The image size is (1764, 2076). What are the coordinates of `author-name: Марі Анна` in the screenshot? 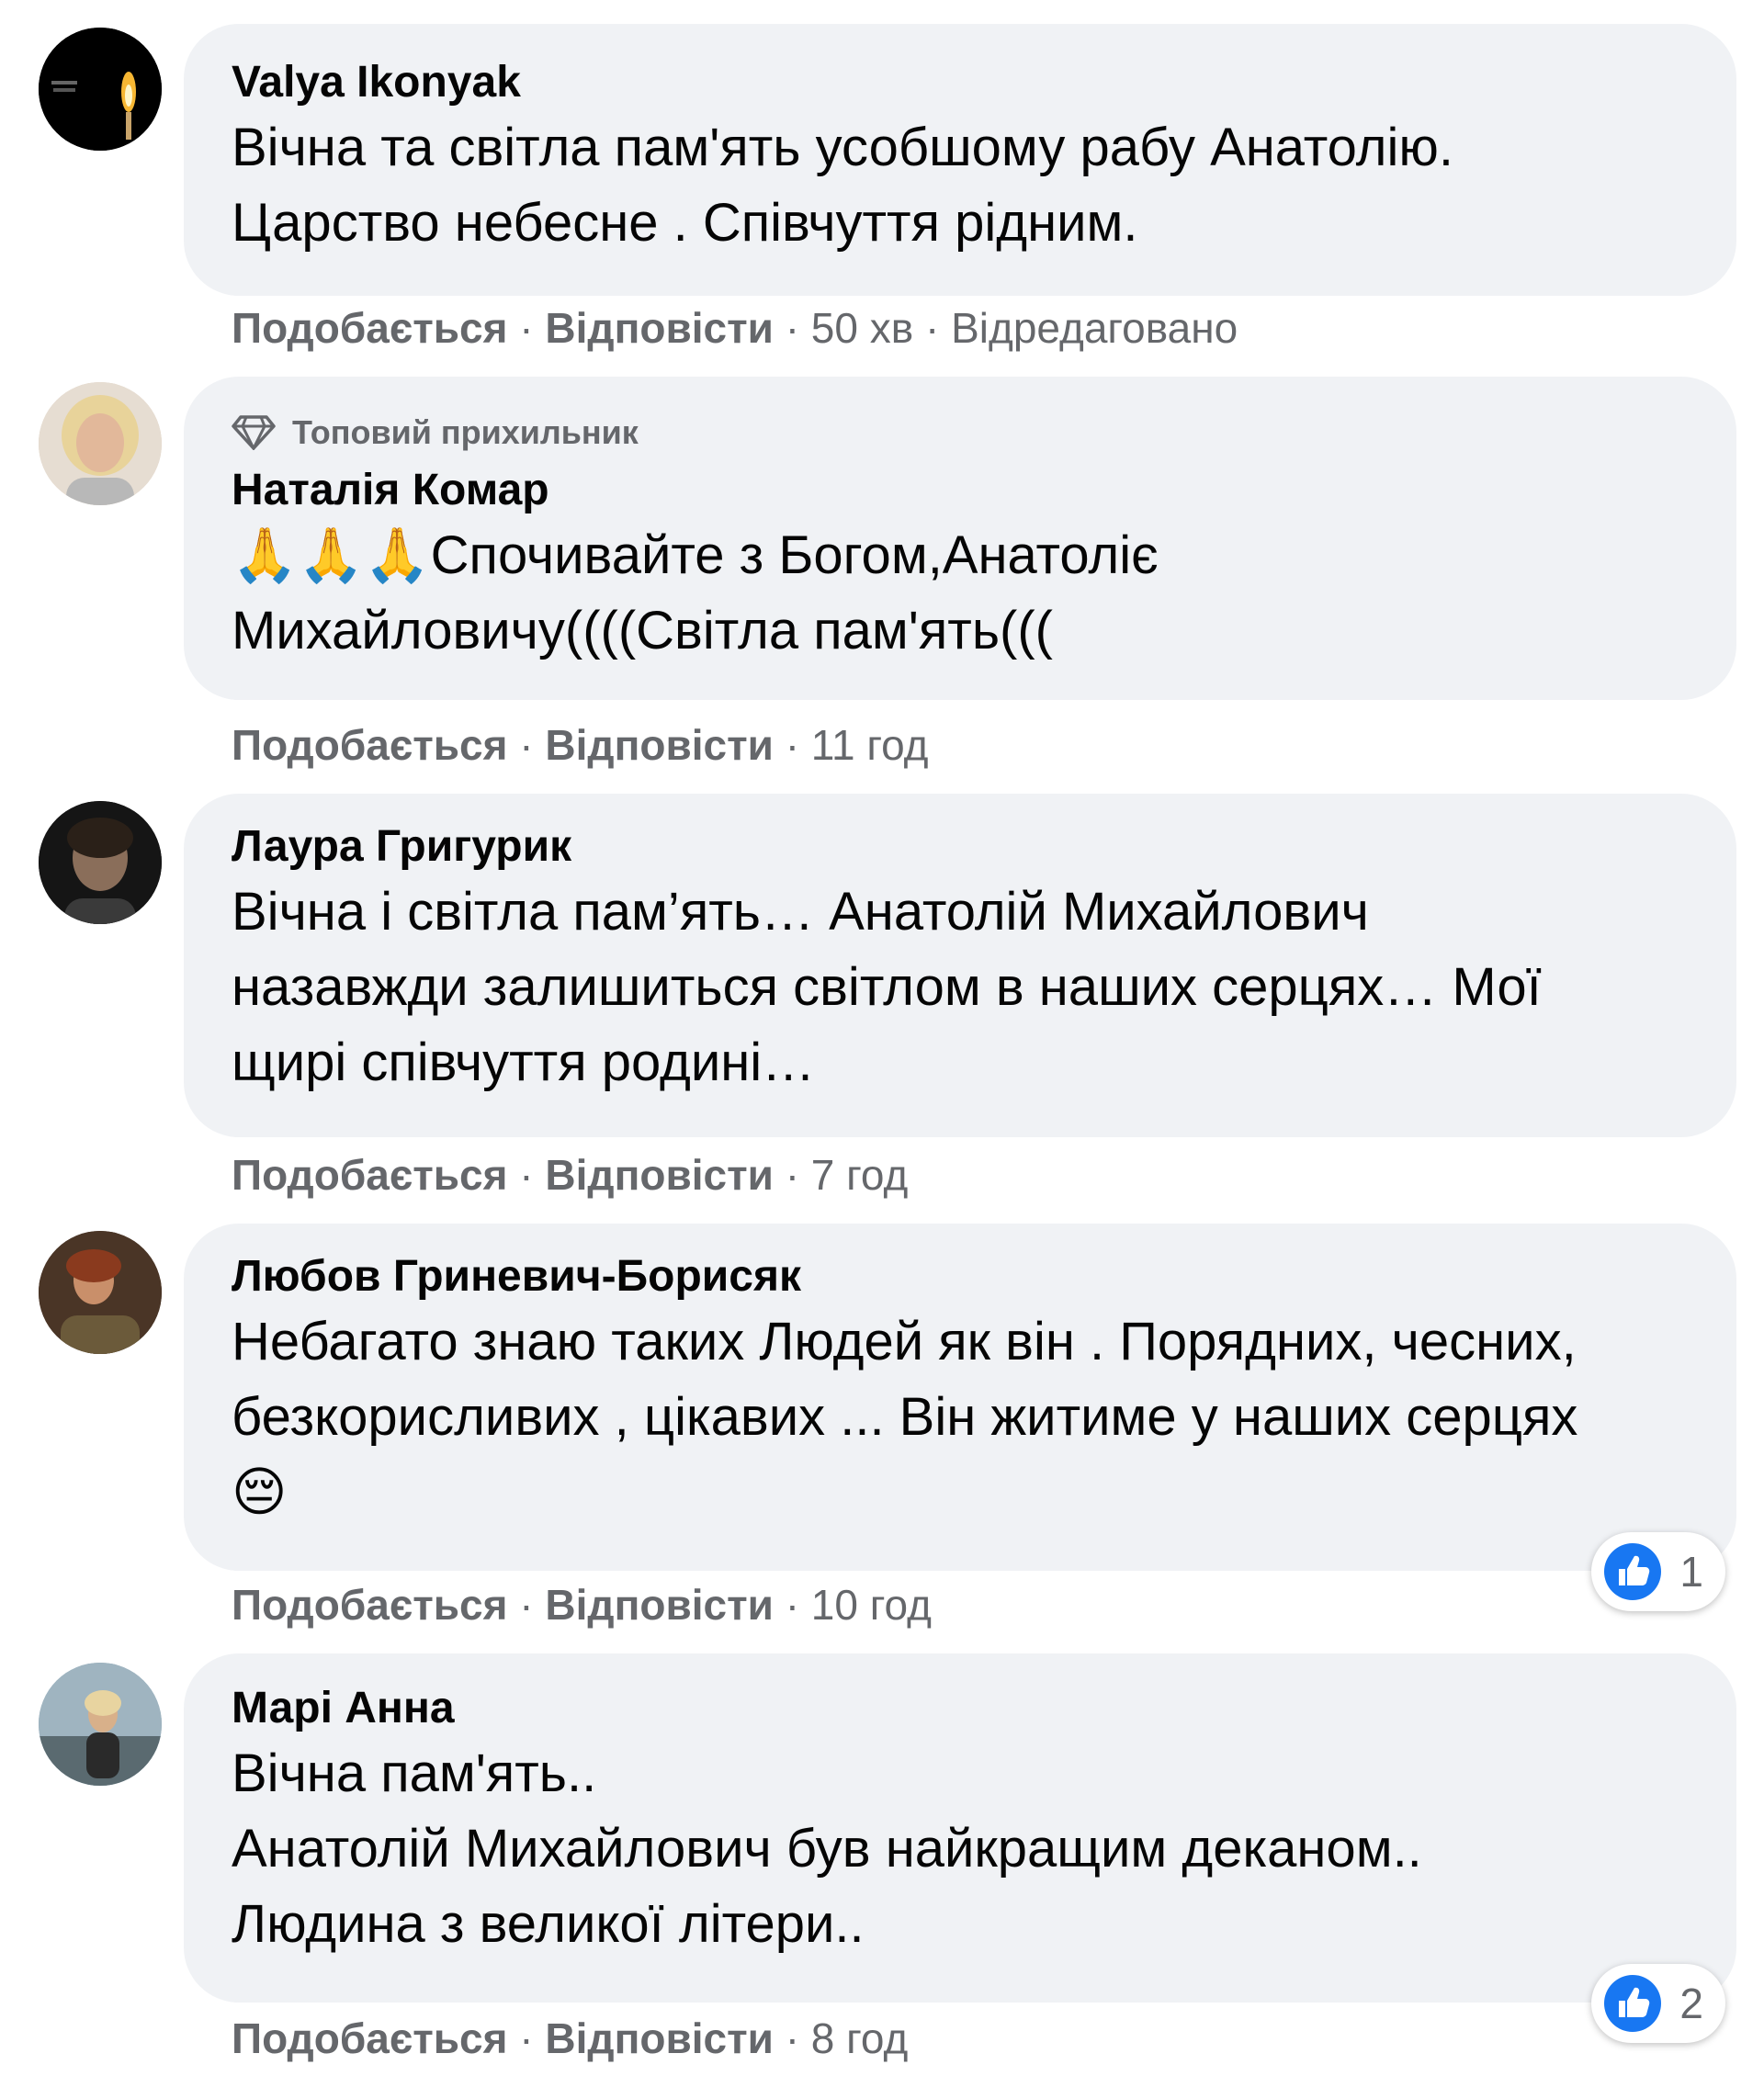 It's located at (961, 1708).